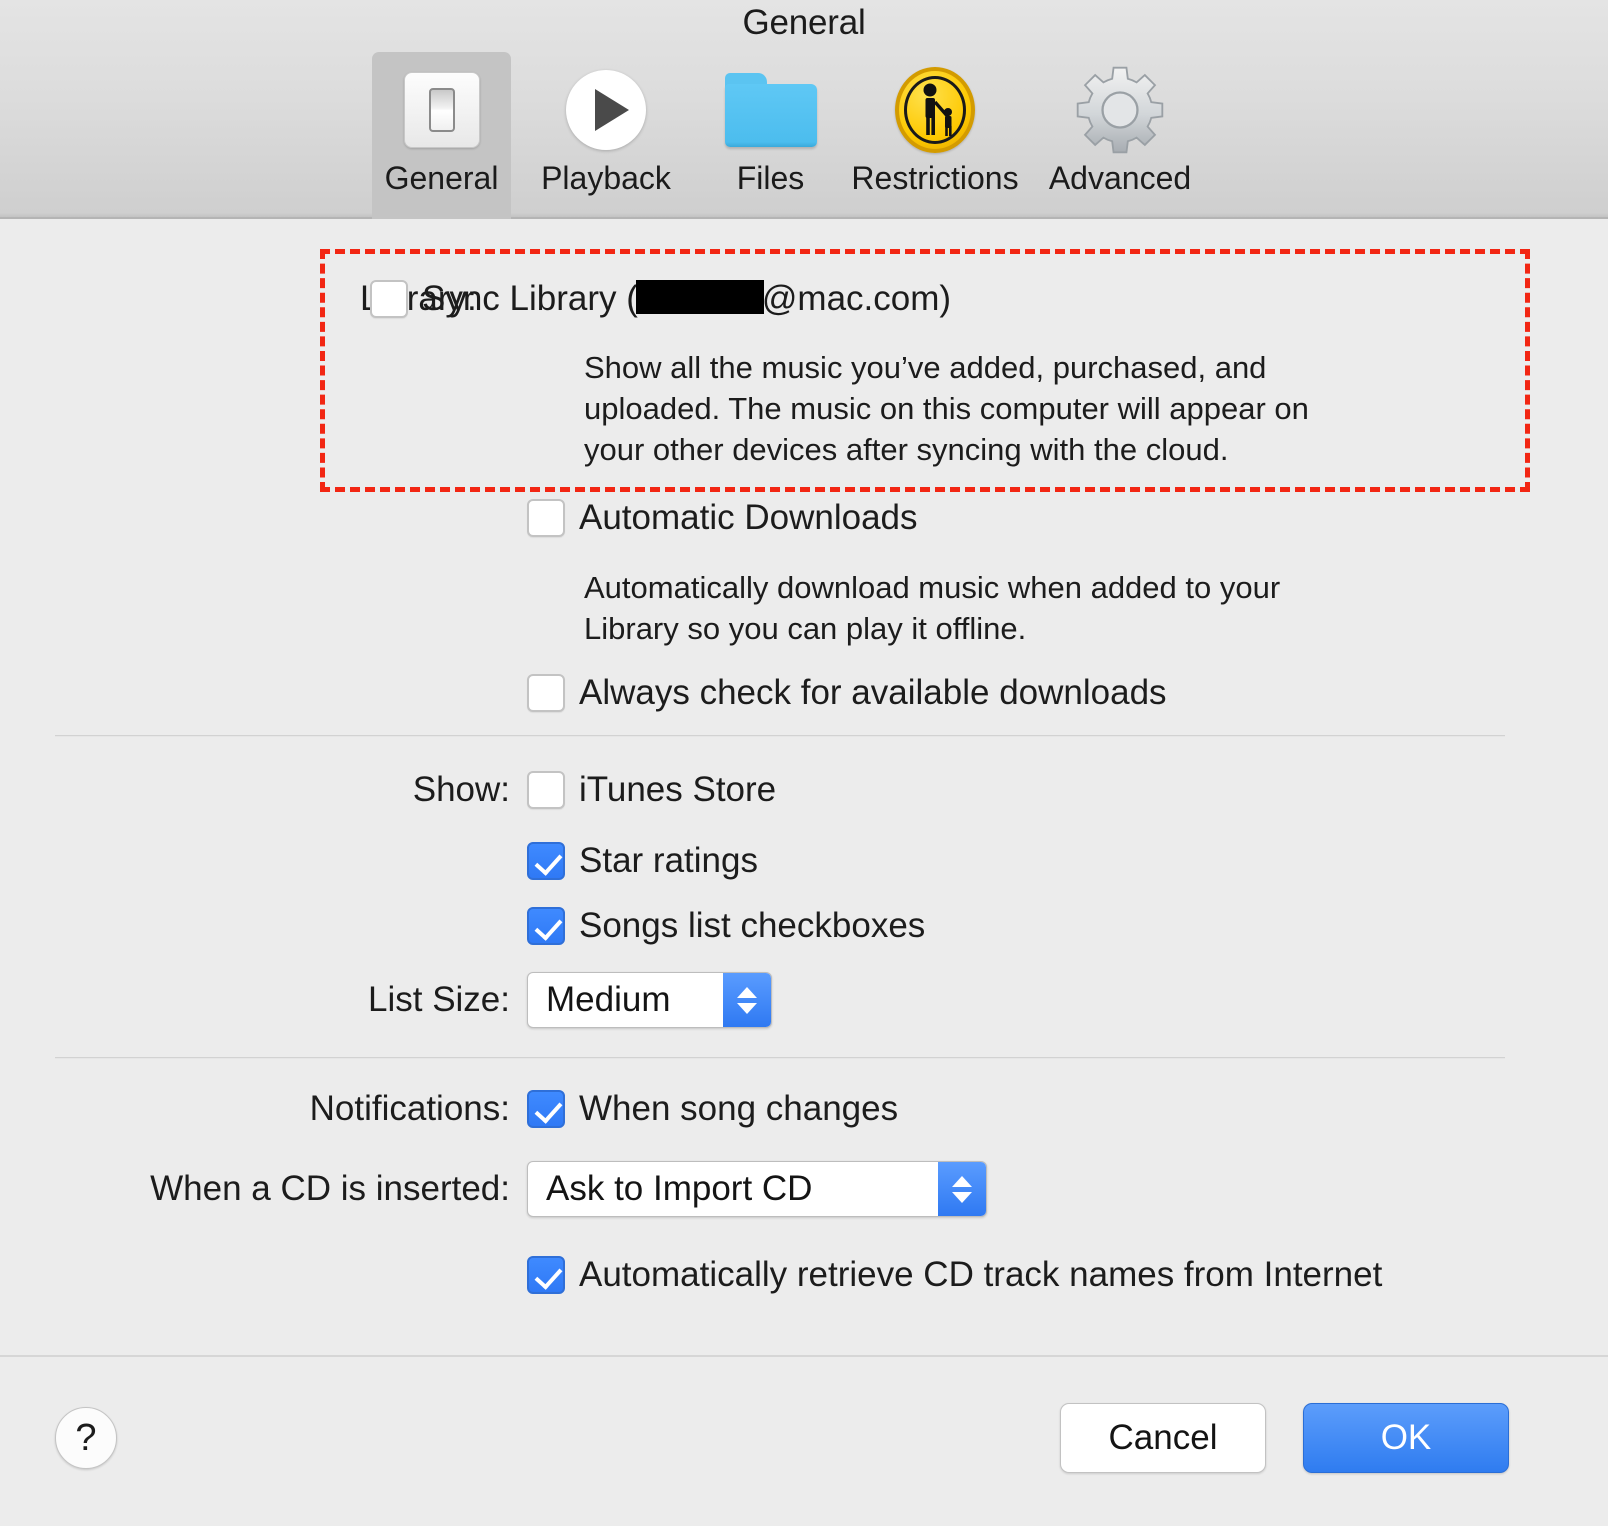  What do you see at coordinates (608, 999) in the screenshot?
I see `list-size-value: Medium` at bounding box center [608, 999].